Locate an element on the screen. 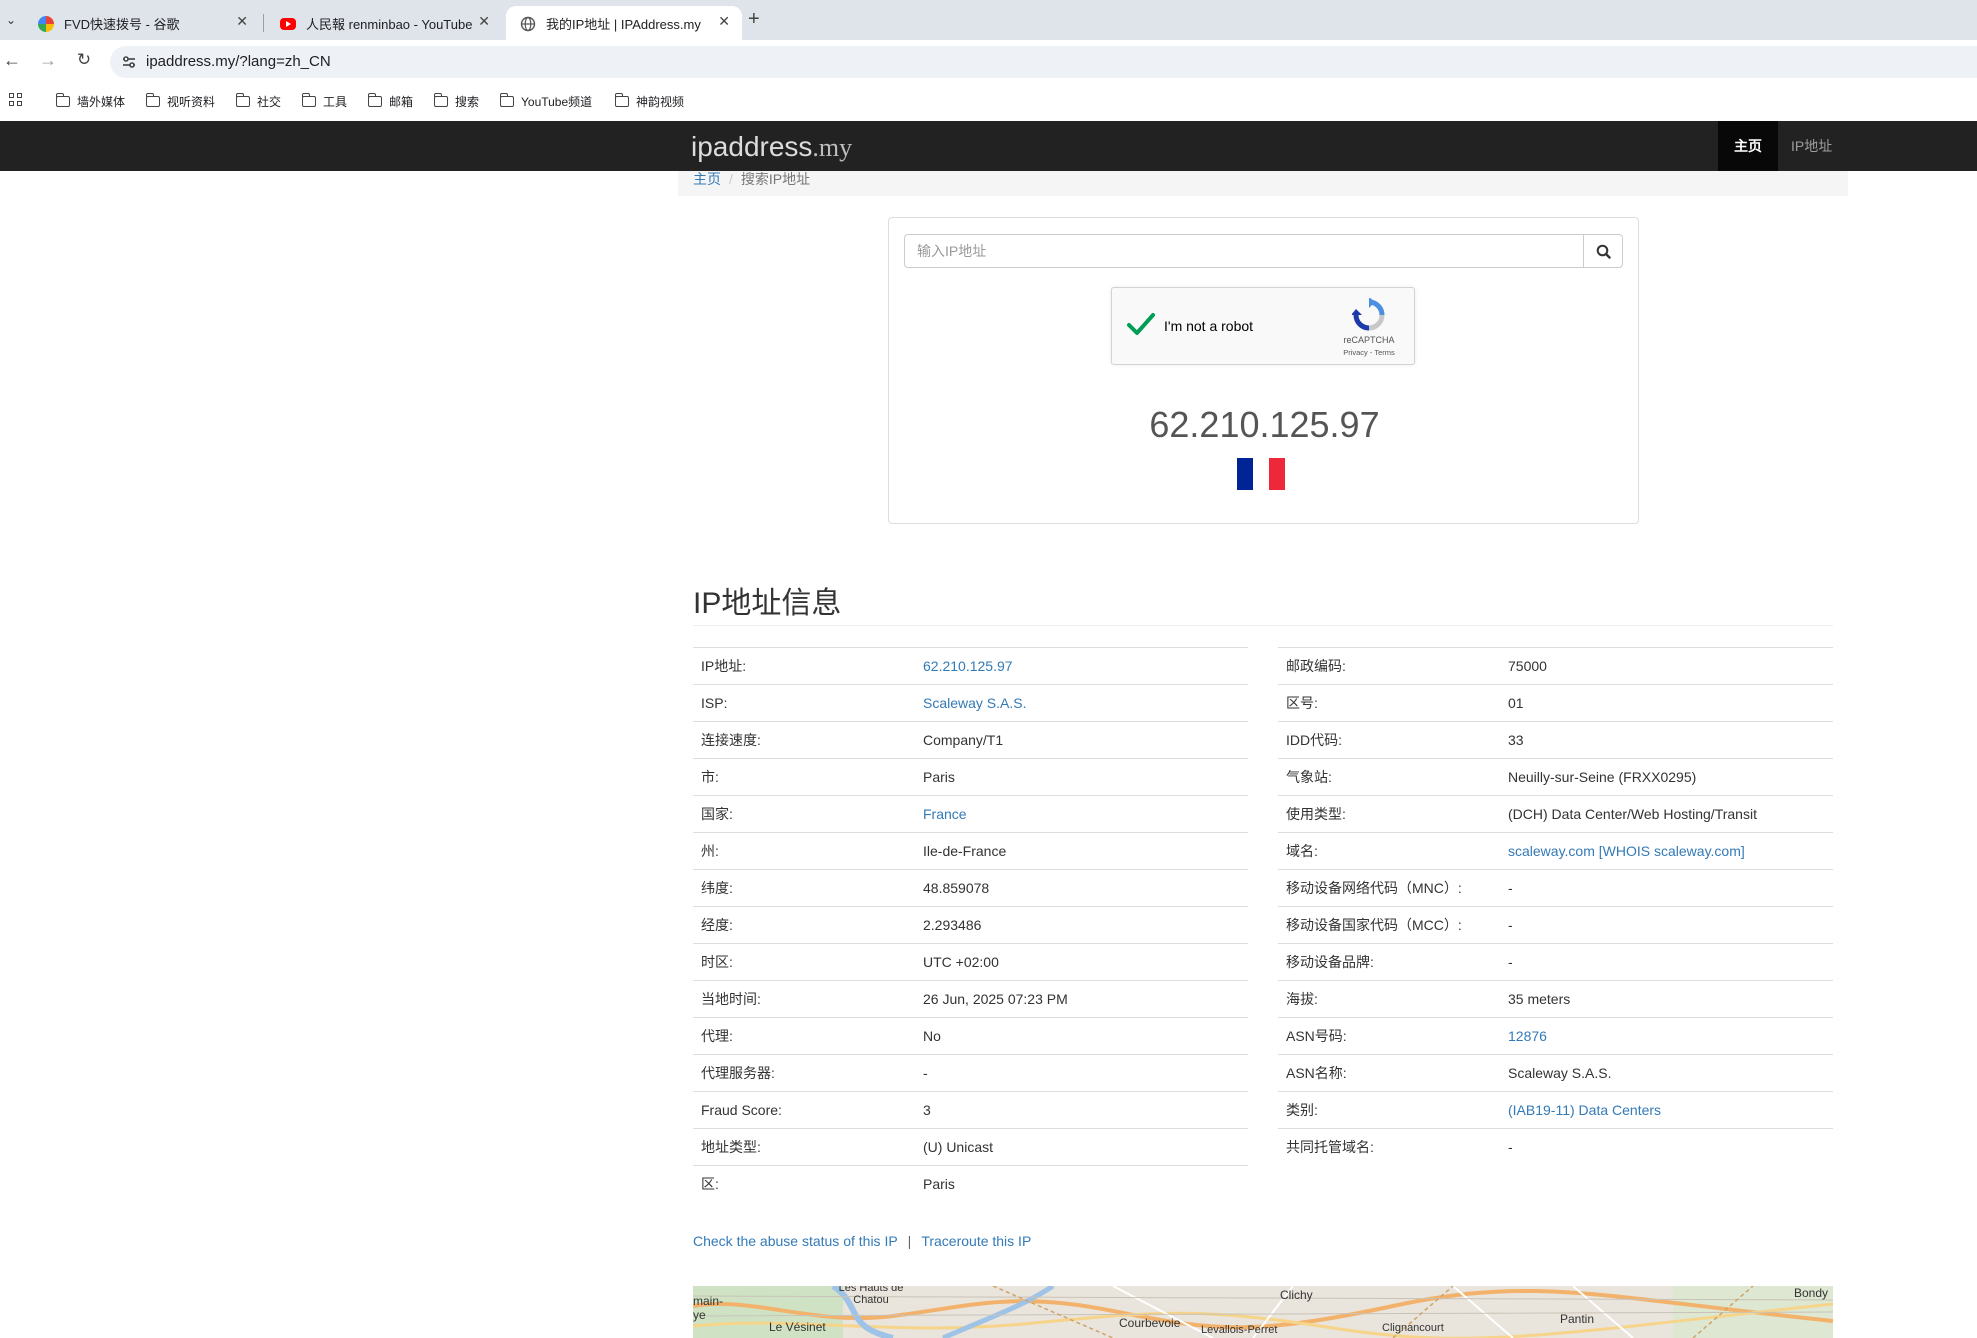  search-button is located at coordinates (1603, 251).